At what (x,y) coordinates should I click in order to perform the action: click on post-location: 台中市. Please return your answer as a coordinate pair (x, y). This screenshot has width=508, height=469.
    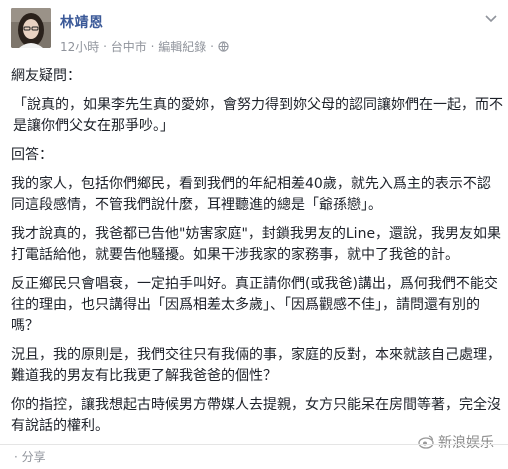
    Looking at the image, I should click on (129, 47).